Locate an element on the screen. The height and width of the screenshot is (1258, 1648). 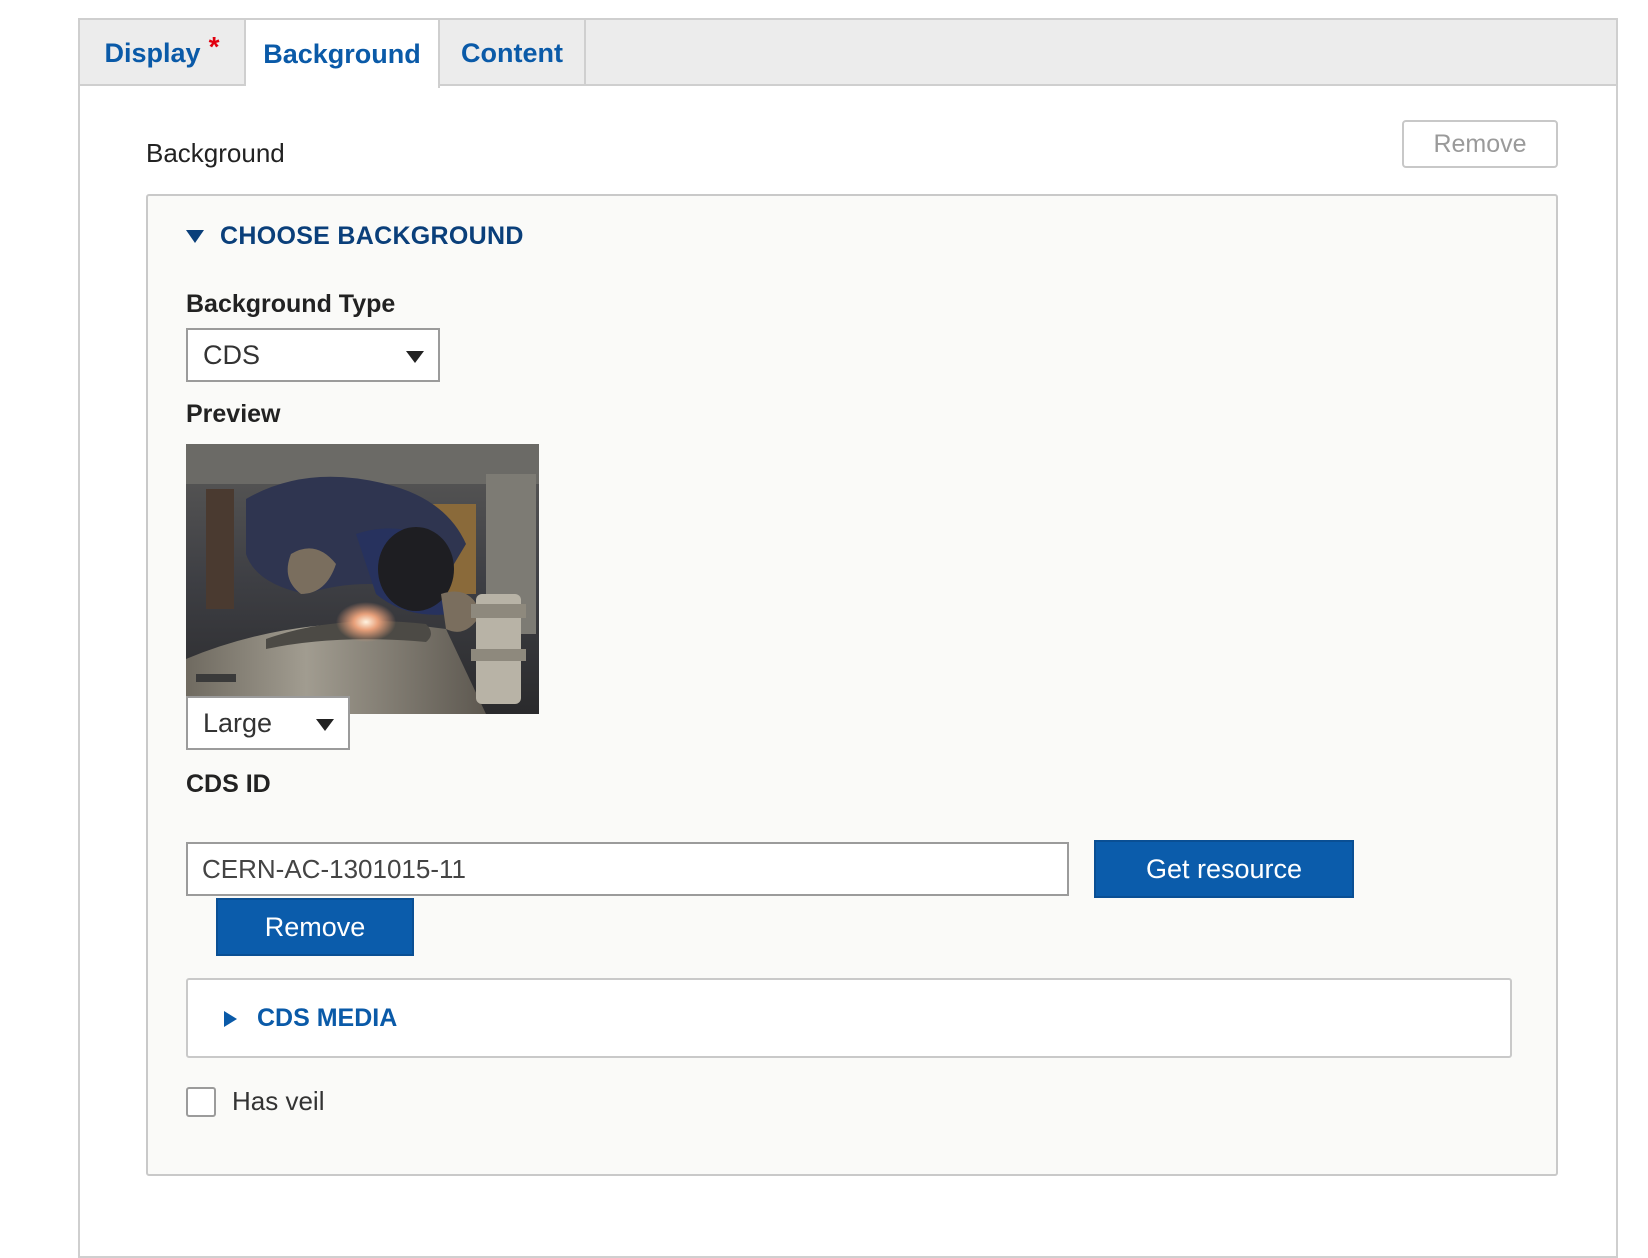
preview-label: Preview is located at coordinates (233, 414).